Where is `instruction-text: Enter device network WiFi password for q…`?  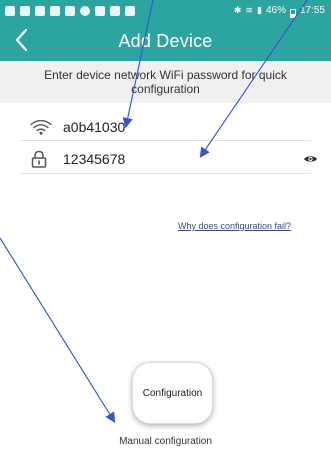 instruction-text: Enter device network WiFi password for q… is located at coordinates (165, 82).